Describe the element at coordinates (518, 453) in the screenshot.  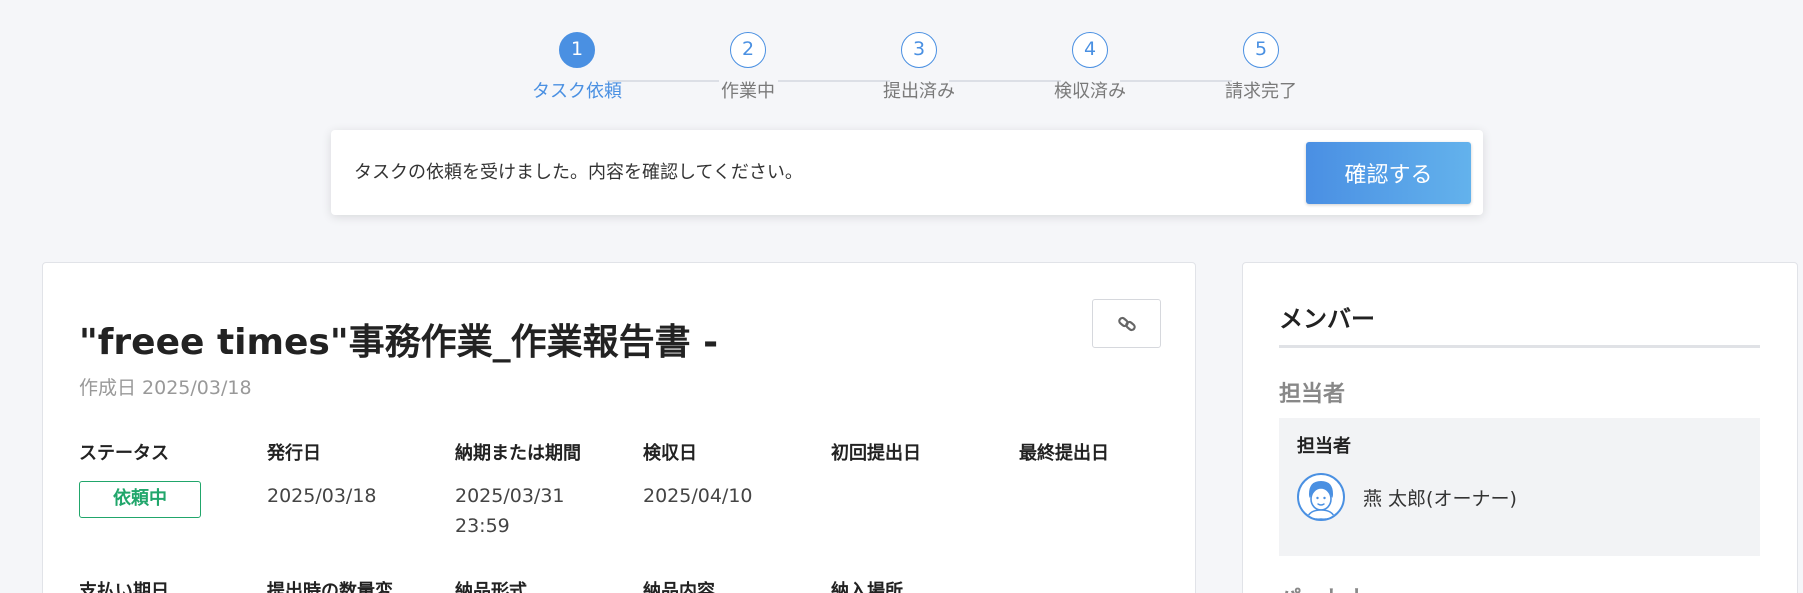
I see `field-label: 納期または期間` at that location.